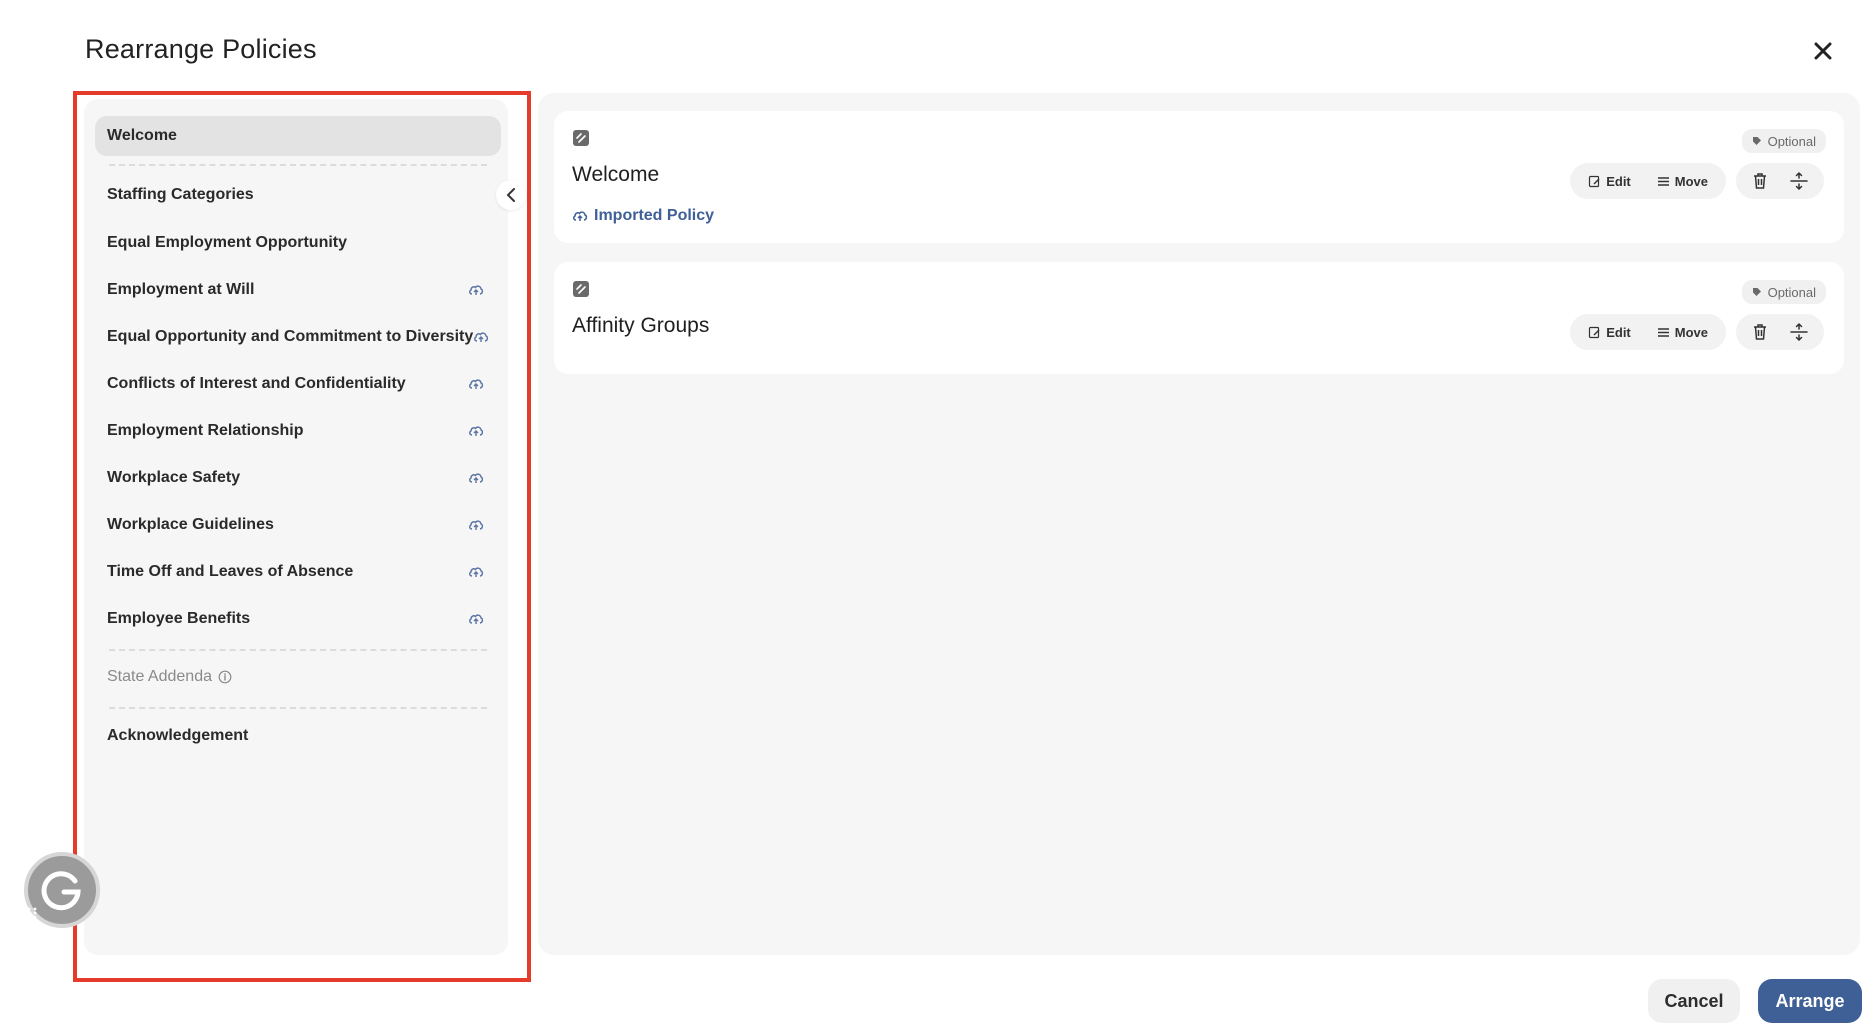  Describe the element at coordinates (1810, 1001) in the screenshot. I see `arrange-button: Arrange` at that location.